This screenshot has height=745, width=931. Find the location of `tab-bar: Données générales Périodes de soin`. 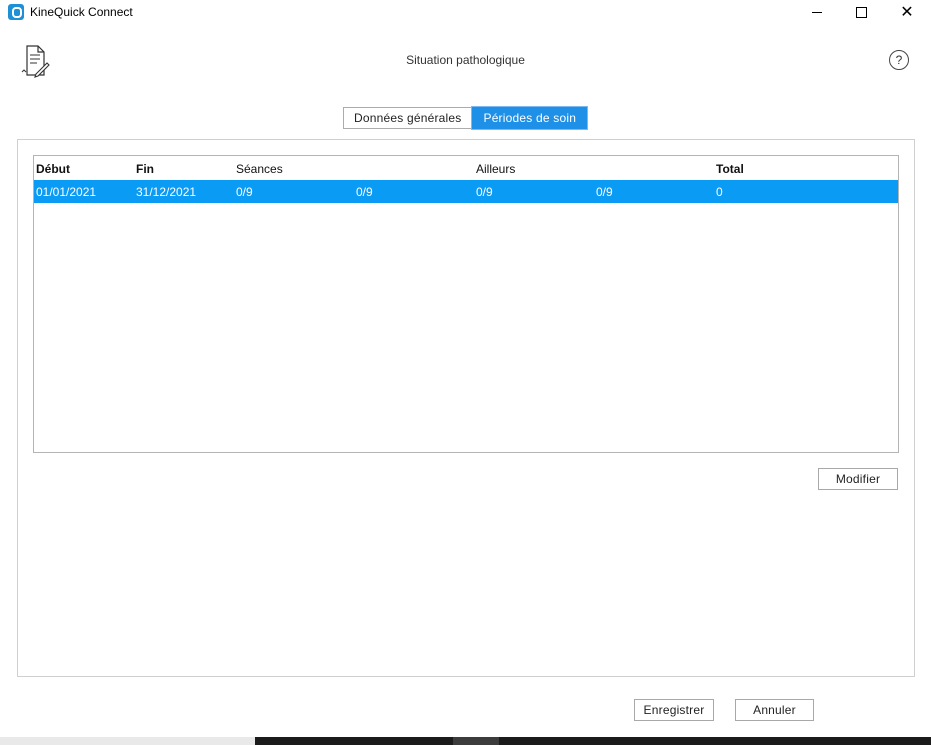

tab-bar: Données générales Périodes de soin is located at coordinates (466, 118).